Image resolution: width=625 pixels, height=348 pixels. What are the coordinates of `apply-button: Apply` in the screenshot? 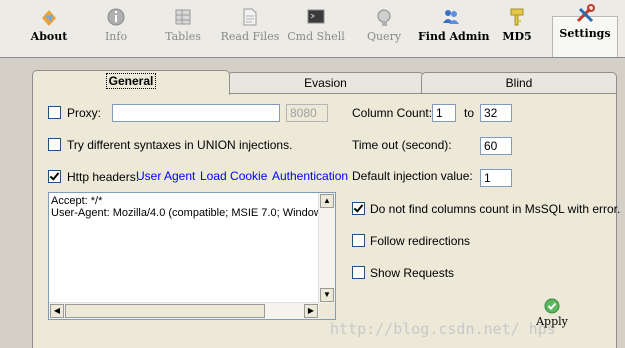 It's located at (552, 315).